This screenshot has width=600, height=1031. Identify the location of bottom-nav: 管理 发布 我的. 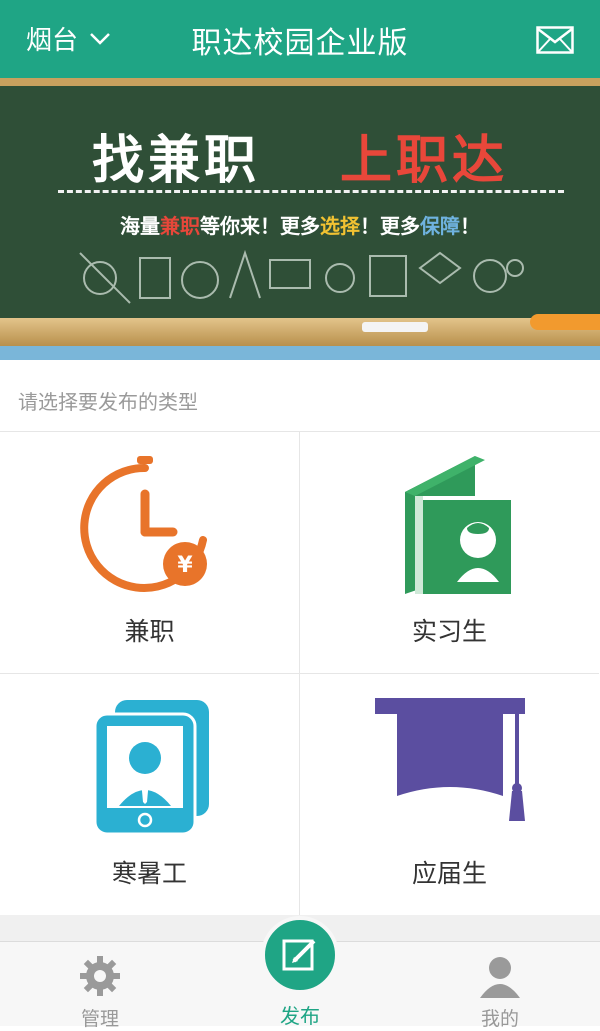
(300, 973).